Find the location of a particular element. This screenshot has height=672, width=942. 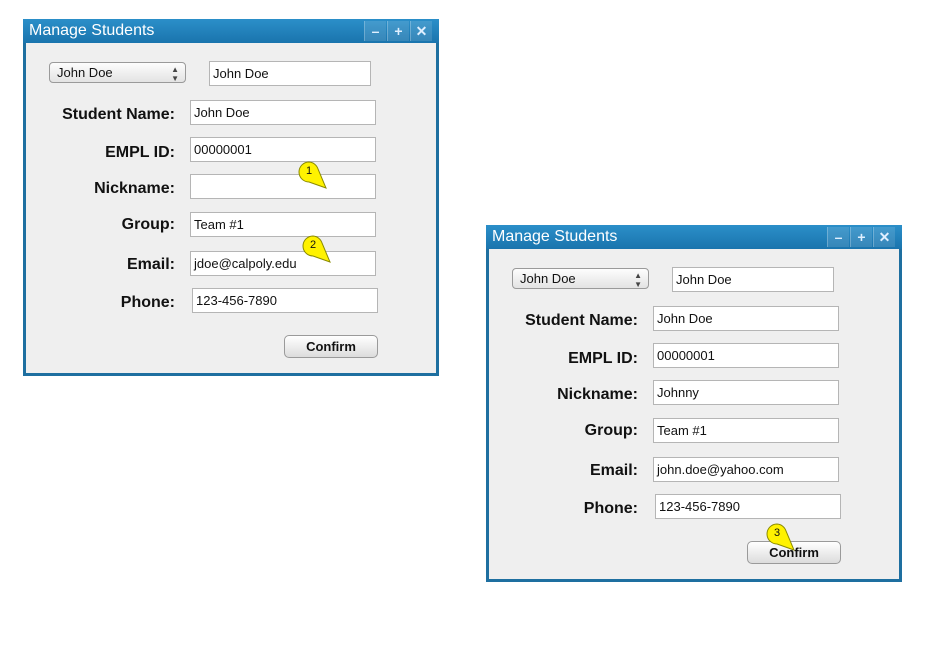

email-field: john.doe@yahoo.com is located at coordinates (746, 469).